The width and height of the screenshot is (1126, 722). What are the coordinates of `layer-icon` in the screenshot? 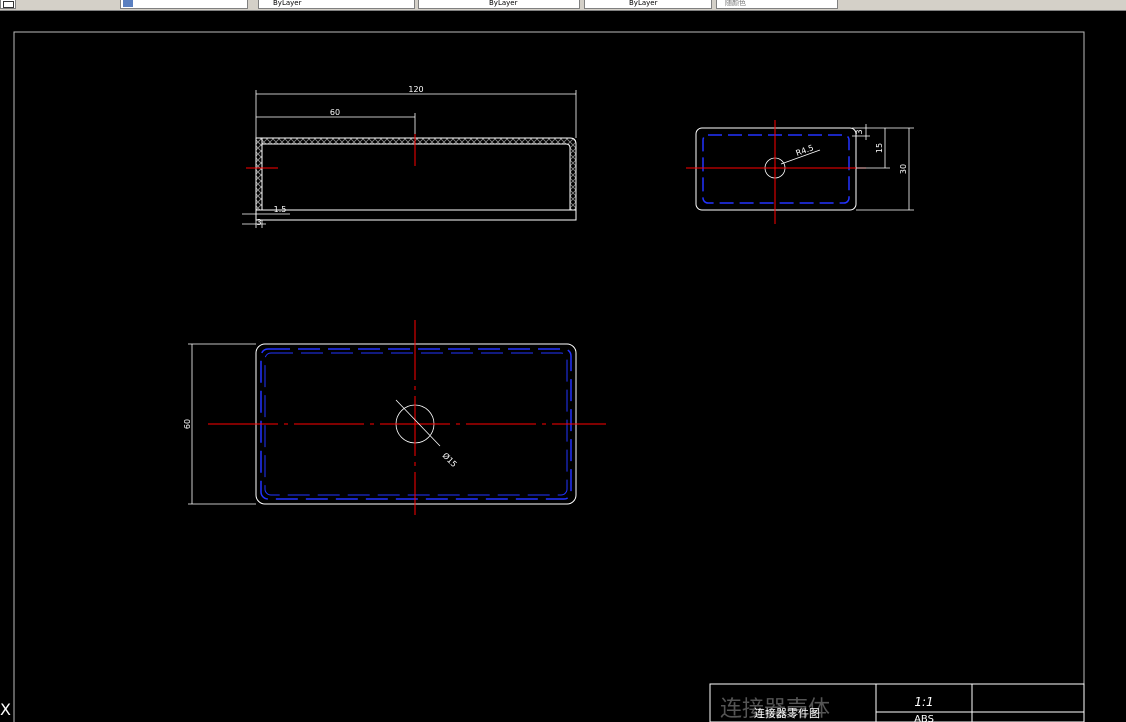 It's located at (128, 3).